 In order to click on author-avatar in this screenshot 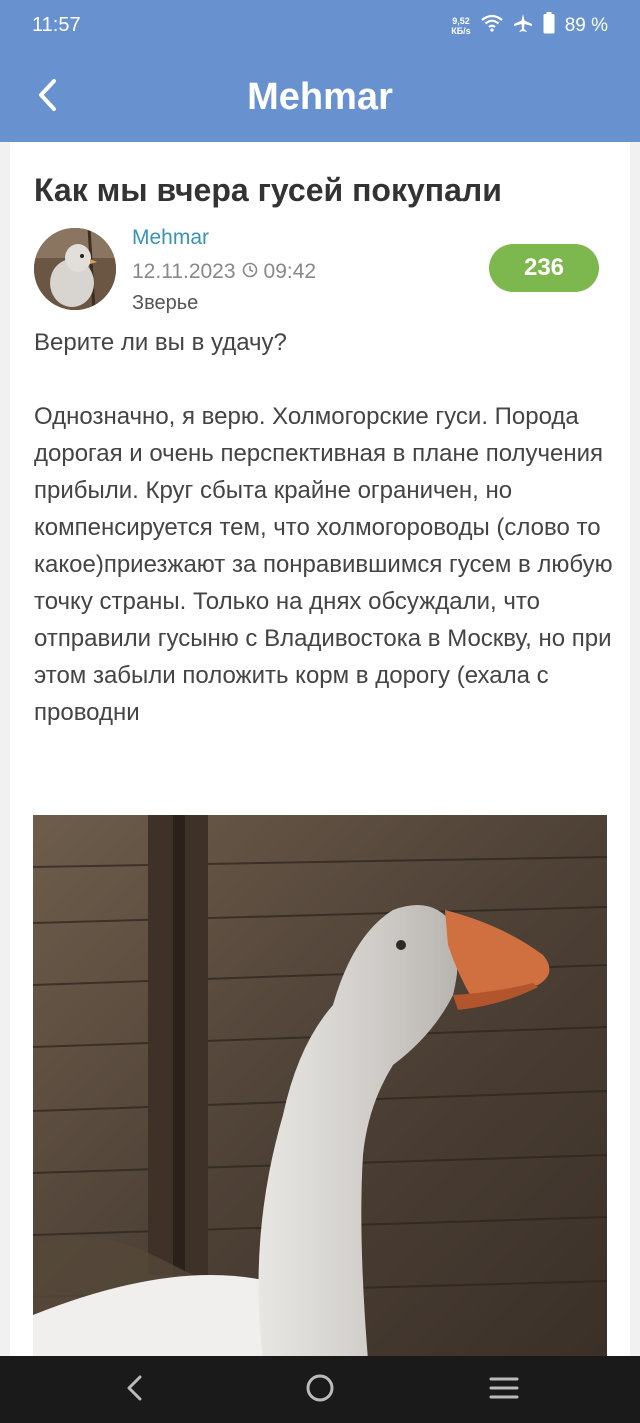, I will do `click(75, 269)`.